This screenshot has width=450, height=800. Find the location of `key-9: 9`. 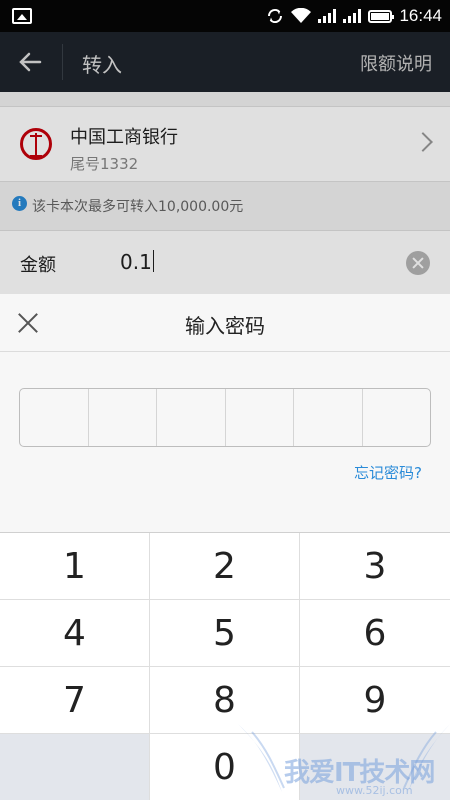

key-9: 9 is located at coordinates (375, 700).